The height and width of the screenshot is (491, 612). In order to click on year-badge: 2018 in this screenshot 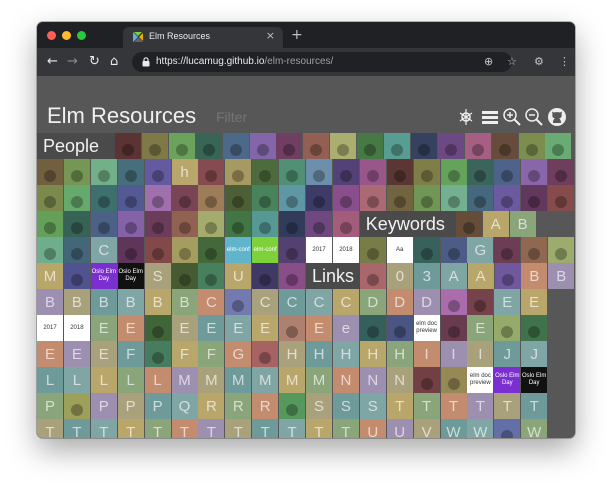, I will do `click(76, 328)`.